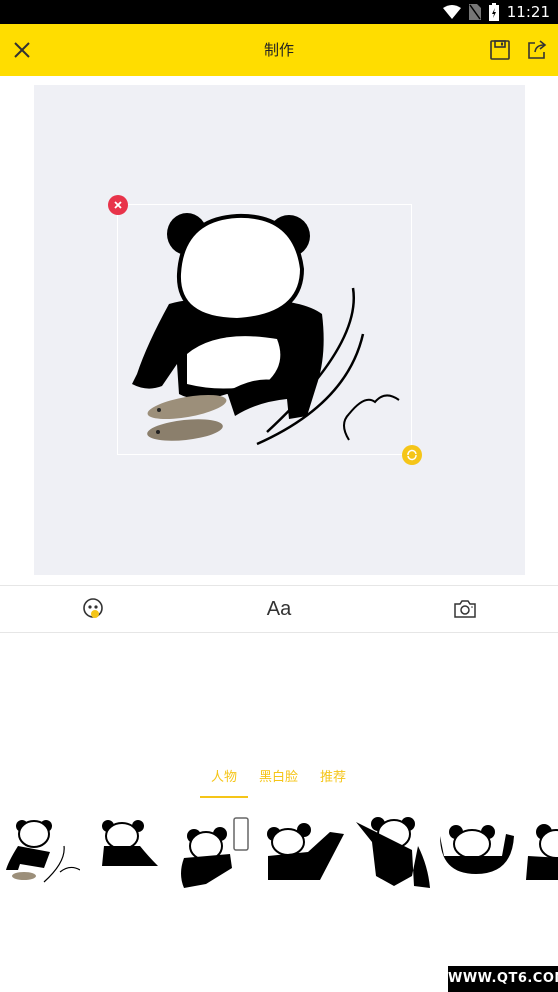 The height and width of the screenshot is (992, 558). What do you see at coordinates (528, 12) in the screenshot?
I see `status-time: 11:21` at bounding box center [528, 12].